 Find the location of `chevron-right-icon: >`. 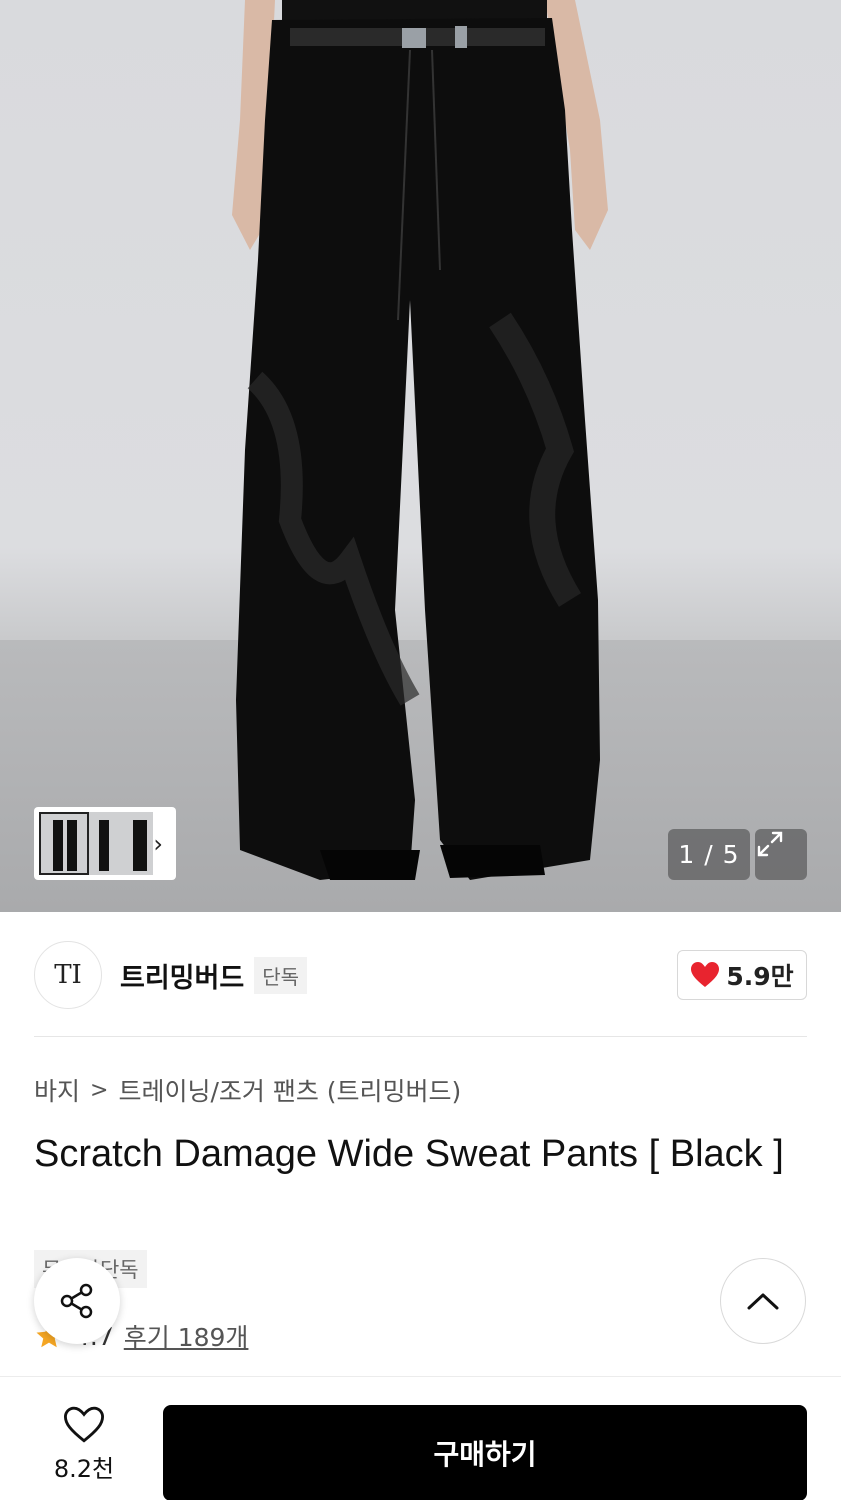

chevron-right-icon: > is located at coordinates (99, 1090).